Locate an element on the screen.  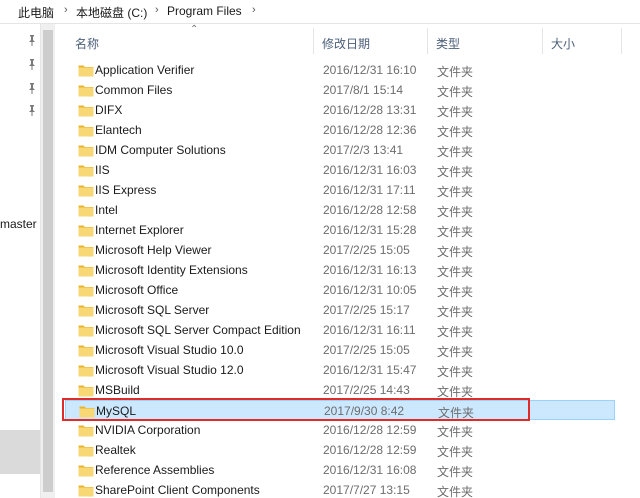
file-row: IDM Computer Solutions 2017/2/3 13:41 文件夹 is located at coordinates (340, 150).